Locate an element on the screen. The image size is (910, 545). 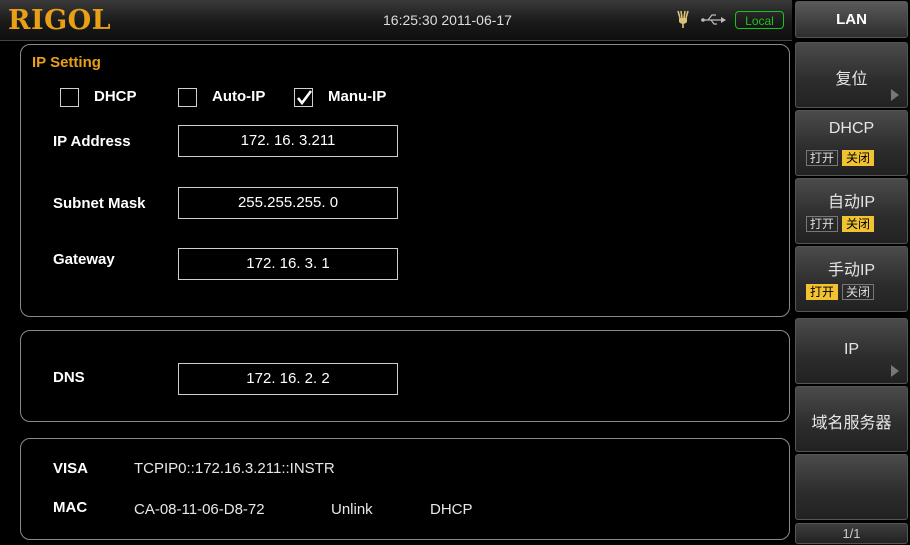
usb-icon is located at coordinates (714, 22).